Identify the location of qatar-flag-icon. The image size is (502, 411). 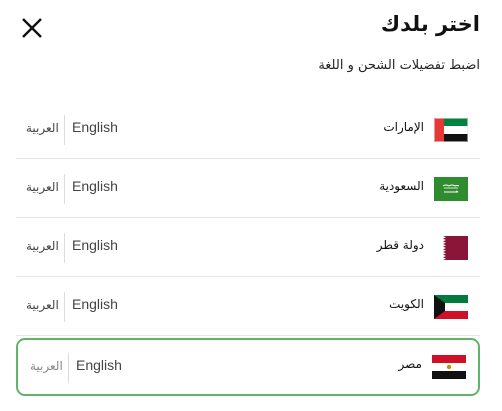
(451, 248).